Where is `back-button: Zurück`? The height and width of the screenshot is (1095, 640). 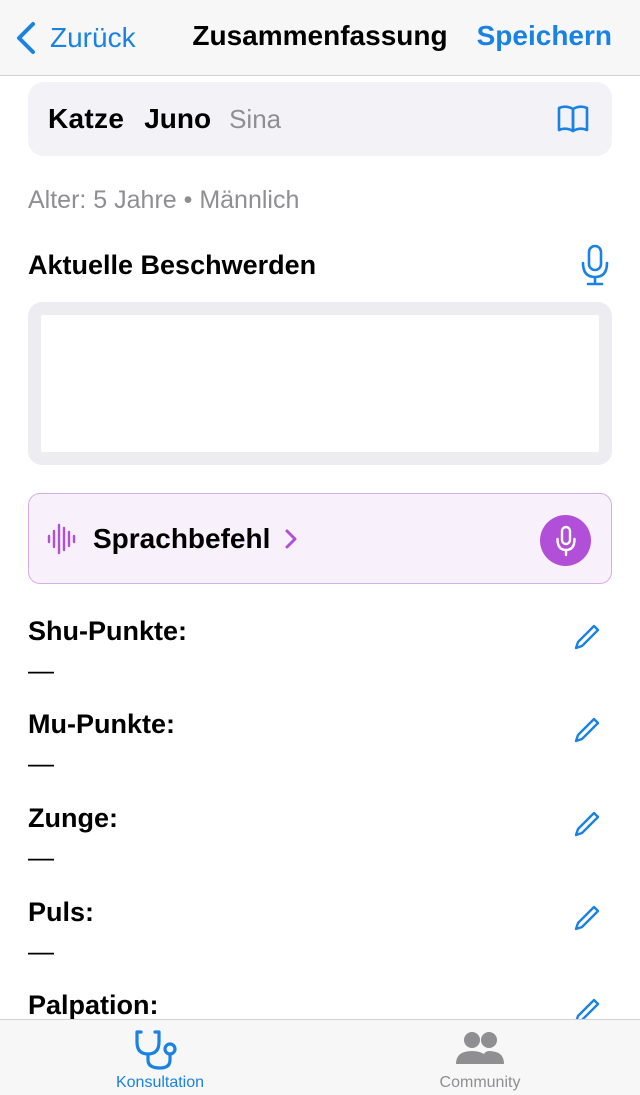
back-button: Zurück is located at coordinates (75, 38).